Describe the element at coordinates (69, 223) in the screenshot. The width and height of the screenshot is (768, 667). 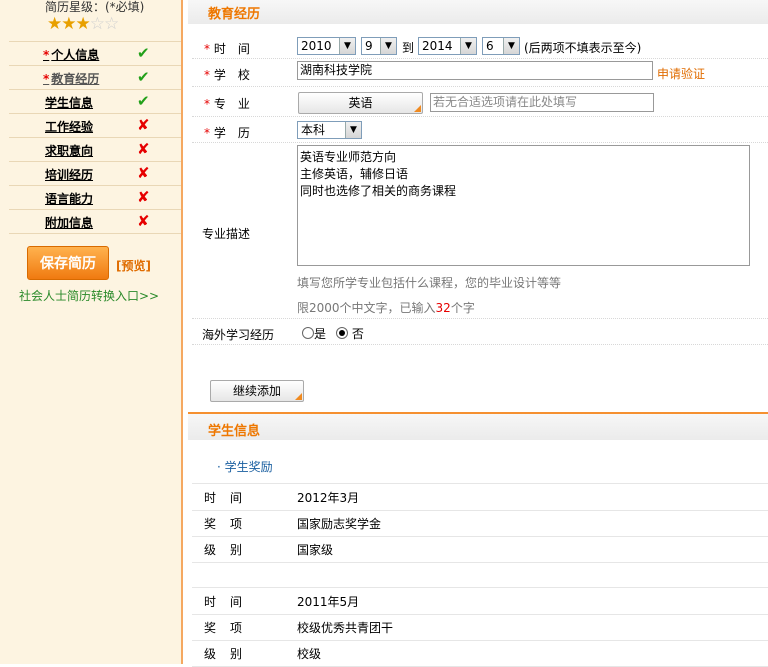
I see `sidebar-item-label: 附加信息` at that location.